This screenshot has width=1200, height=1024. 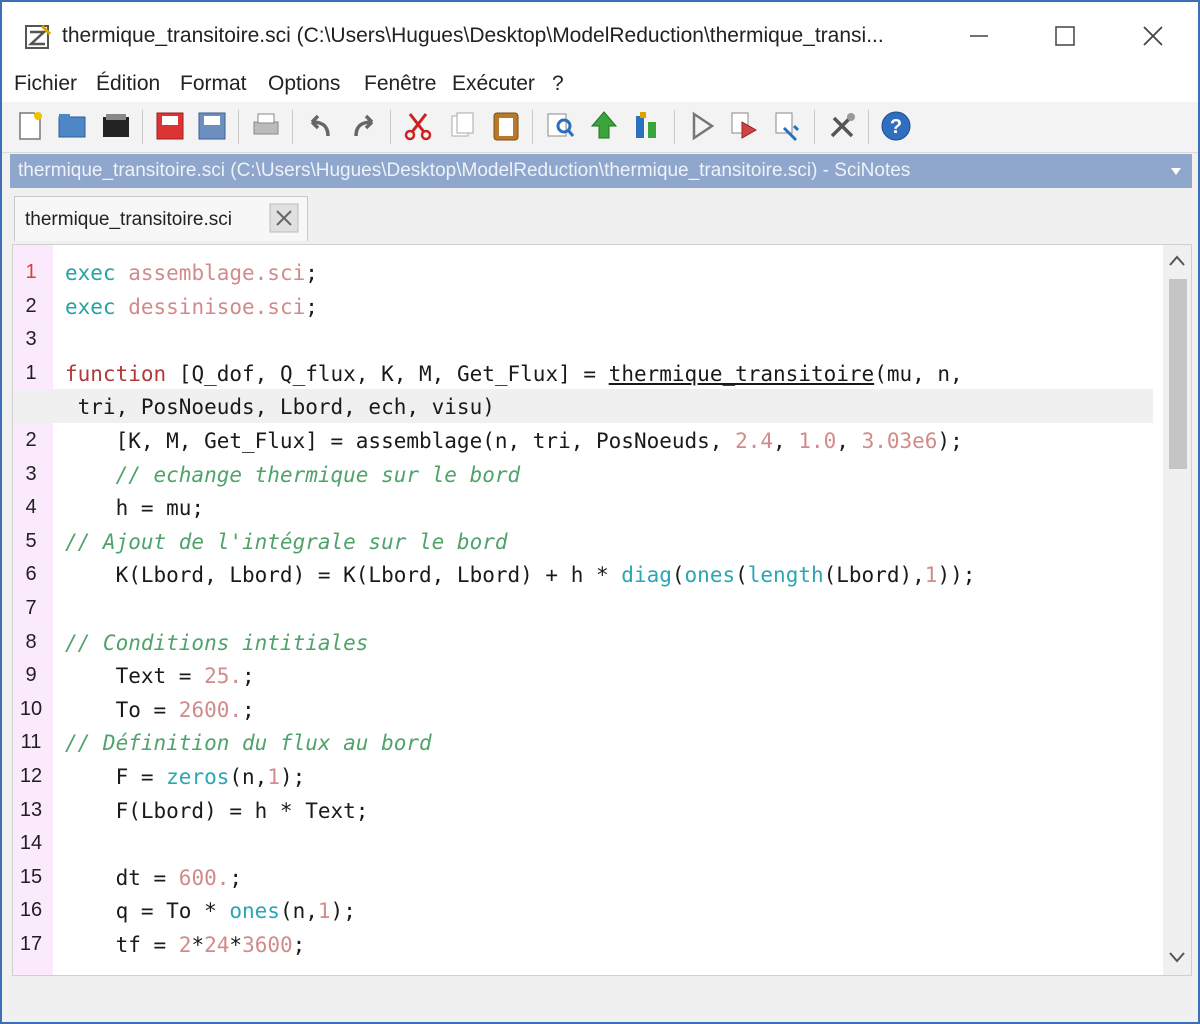 What do you see at coordinates (30, 126) in the screenshot?
I see `new-file-button` at bounding box center [30, 126].